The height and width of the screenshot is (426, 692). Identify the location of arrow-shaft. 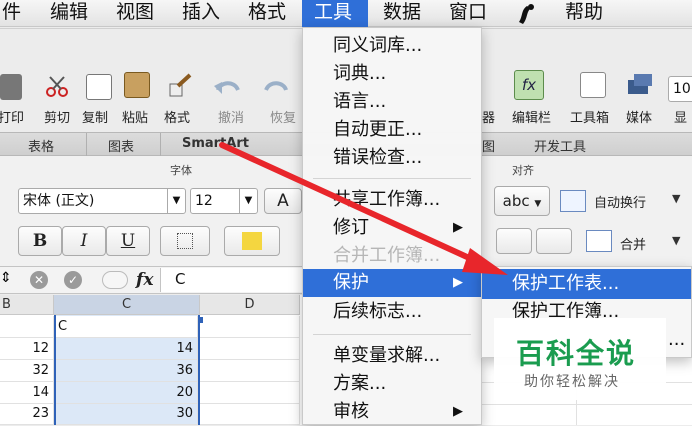
(350, 203).